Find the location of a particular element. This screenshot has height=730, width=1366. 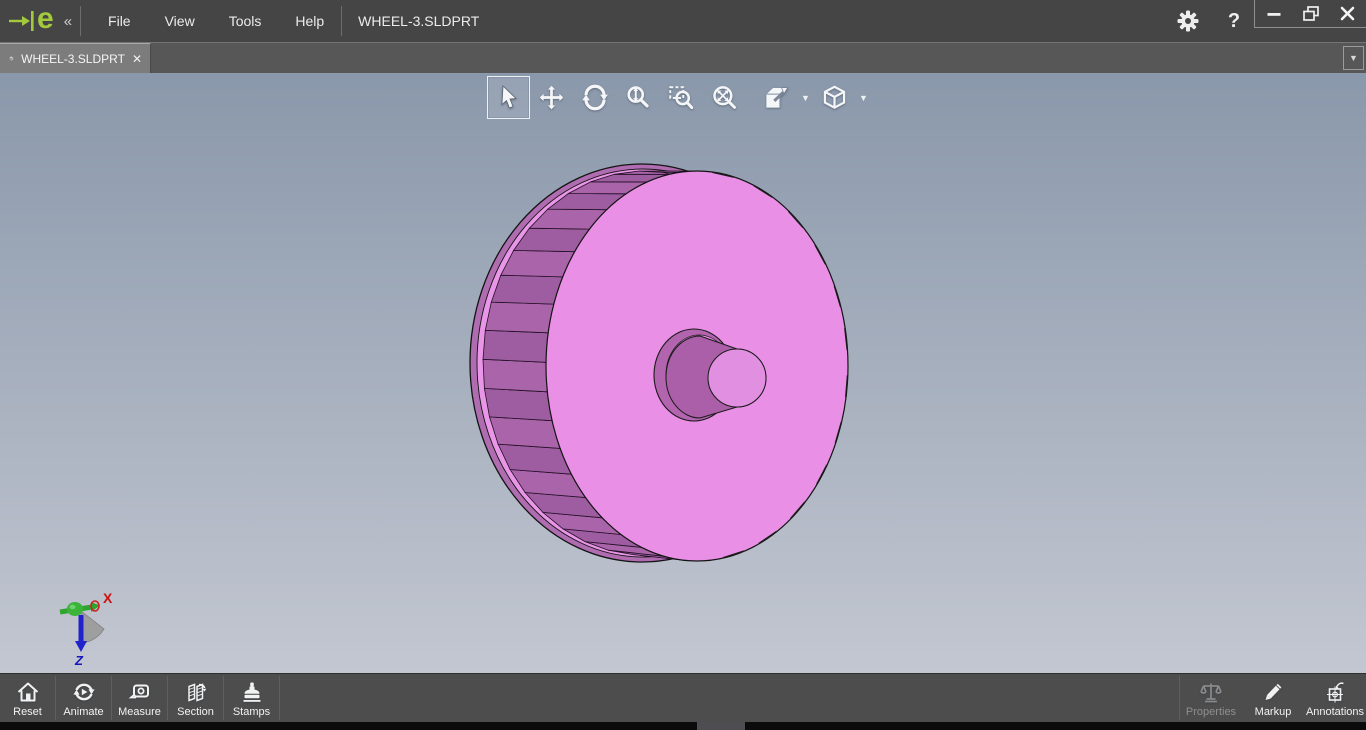

orientation-triad: X Z is located at coordinates (86, 628).